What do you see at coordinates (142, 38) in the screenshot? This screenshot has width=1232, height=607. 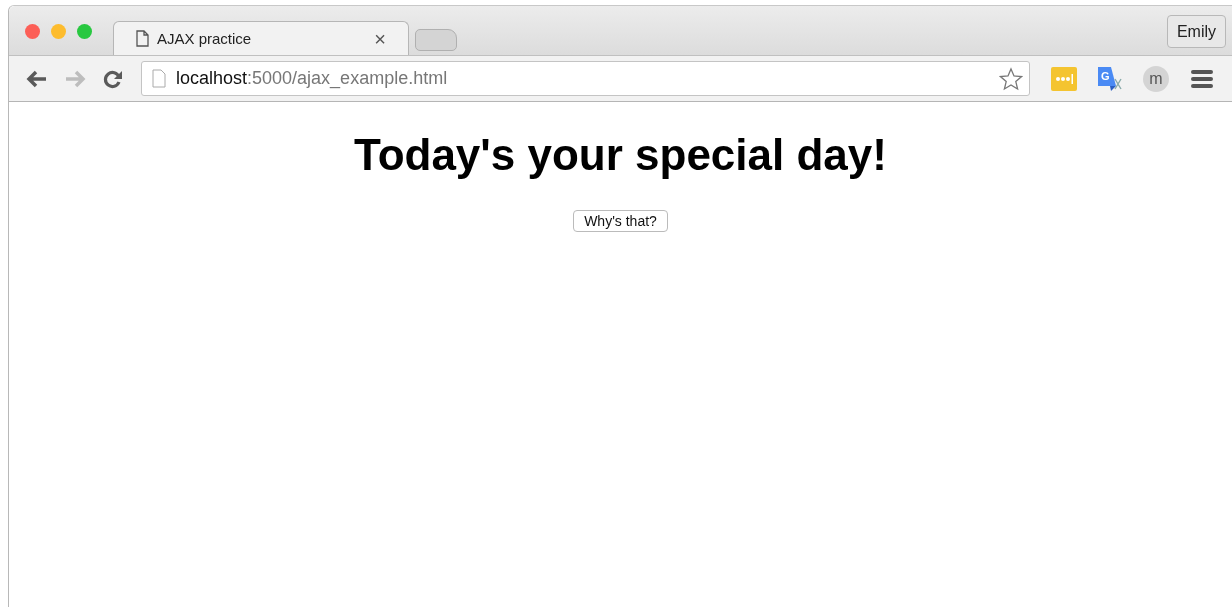 I see `document-icon` at bounding box center [142, 38].